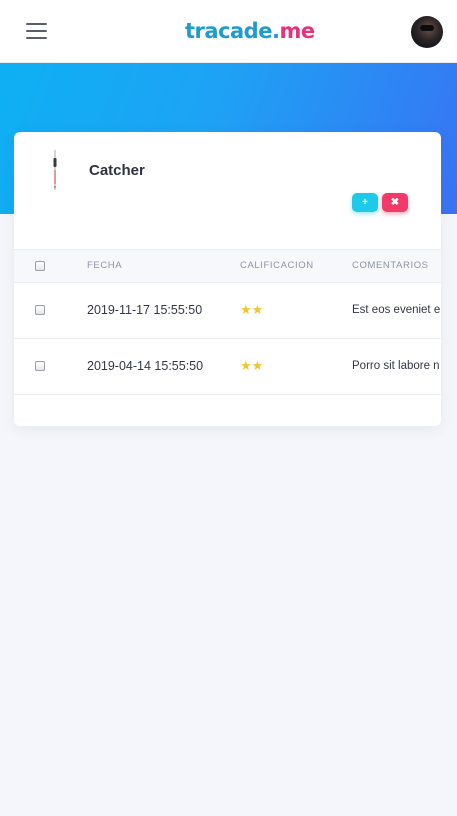 The width and height of the screenshot is (457, 816). What do you see at coordinates (396, 310) in the screenshot?
I see `row-comment: Est eos eveniet e` at bounding box center [396, 310].